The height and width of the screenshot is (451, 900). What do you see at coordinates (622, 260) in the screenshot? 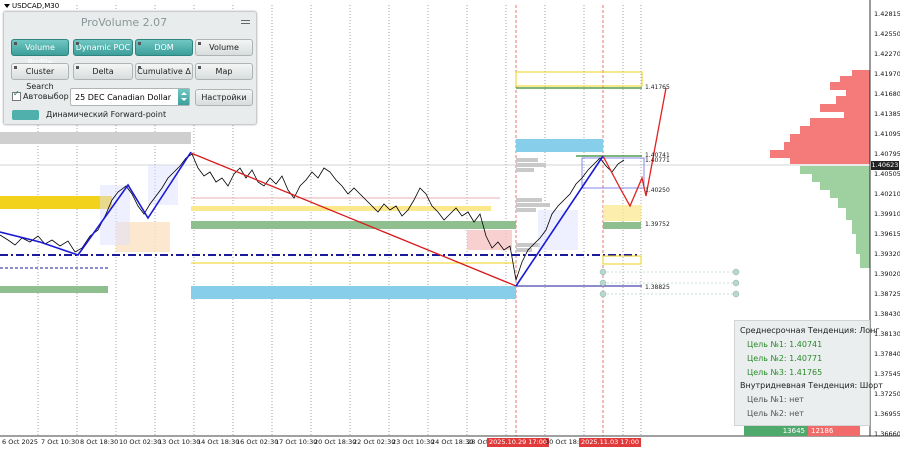
I see `yellow-box-right` at bounding box center [622, 260].